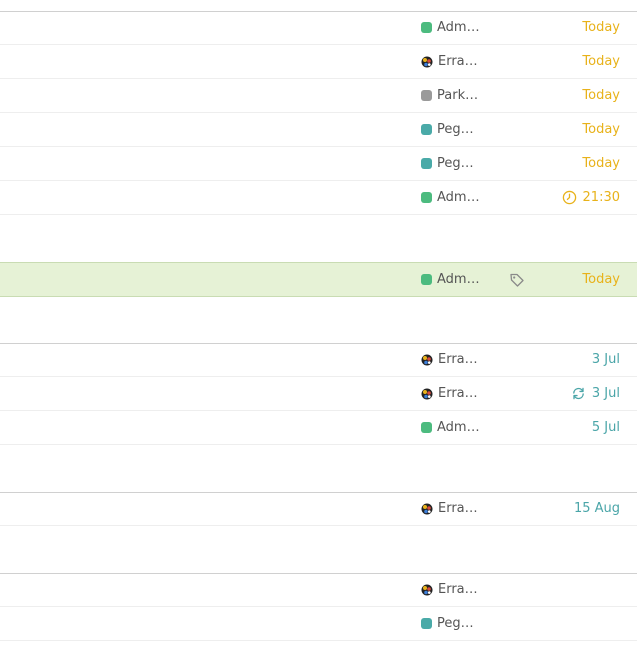 Image resolution: width=637 pixels, height=653 pixels. I want to click on repeat-icon, so click(578, 393).